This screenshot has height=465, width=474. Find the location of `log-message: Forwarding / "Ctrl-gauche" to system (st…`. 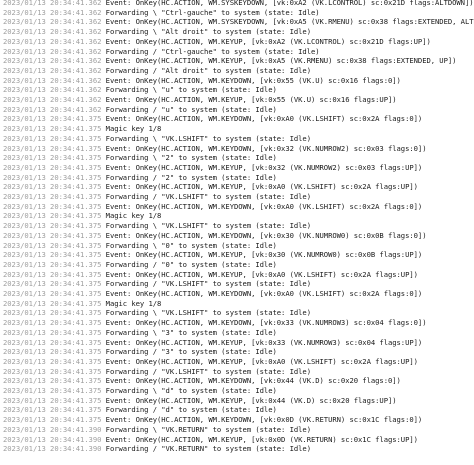

log-message: Forwarding / "Ctrl-gauche" to system (st… is located at coordinates (212, 51).